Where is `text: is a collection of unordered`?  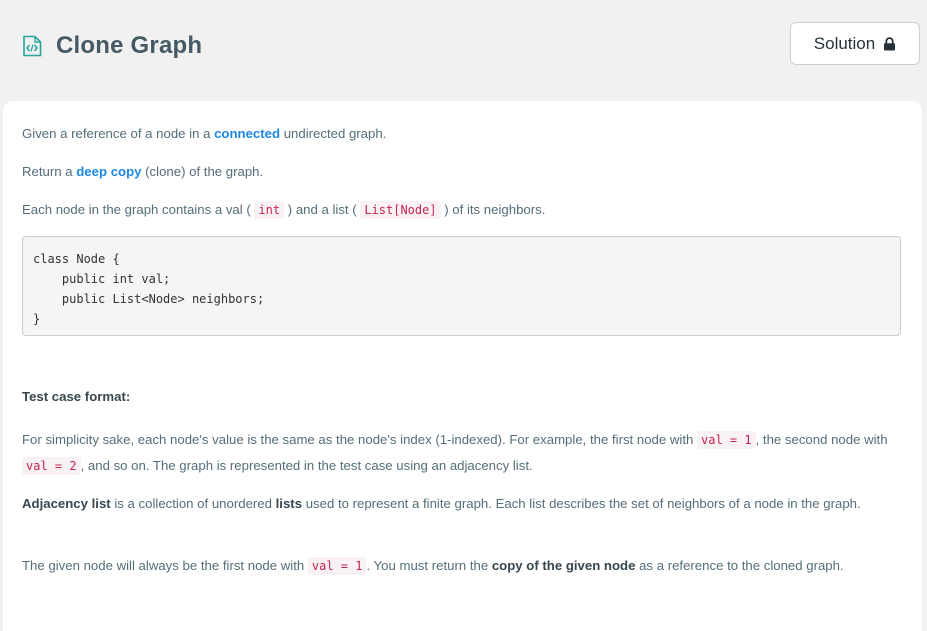 text: is a collection of unordered is located at coordinates (193, 503).